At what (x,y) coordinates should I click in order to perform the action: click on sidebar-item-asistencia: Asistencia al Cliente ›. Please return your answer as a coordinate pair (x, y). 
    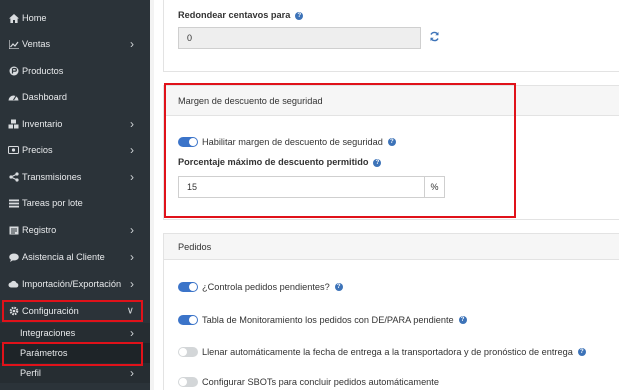
    Looking at the image, I should click on (75, 257).